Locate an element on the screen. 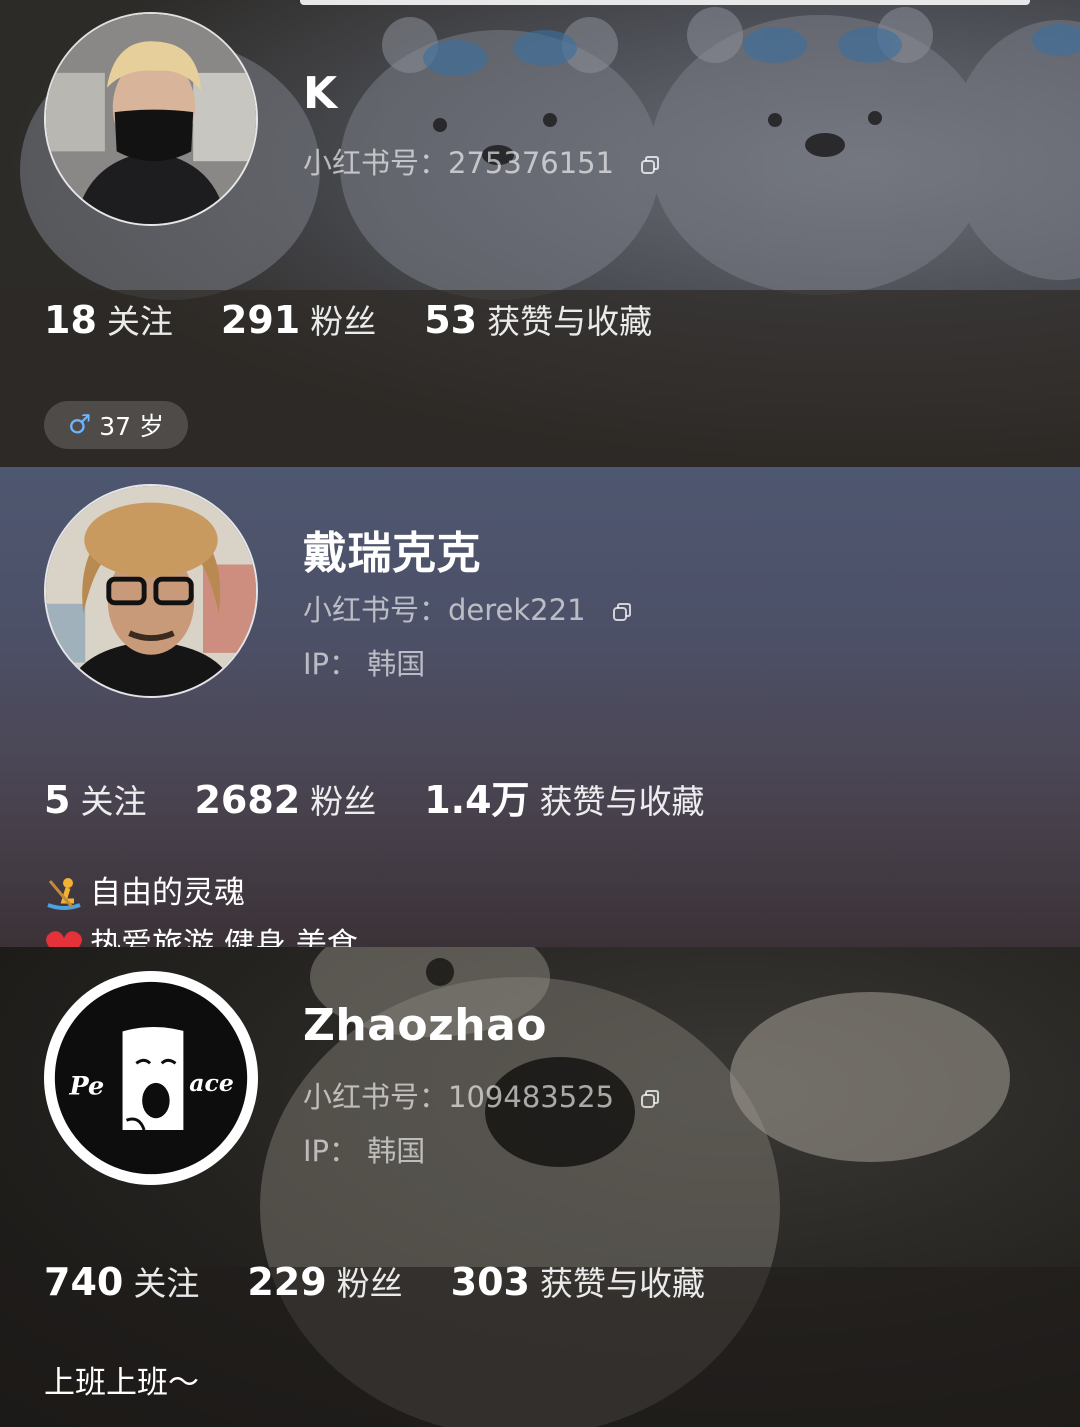 Image resolution: width=1080 pixels, height=1427 pixels. followers-stat: 291 粉丝 is located at coordinates (298, 319).